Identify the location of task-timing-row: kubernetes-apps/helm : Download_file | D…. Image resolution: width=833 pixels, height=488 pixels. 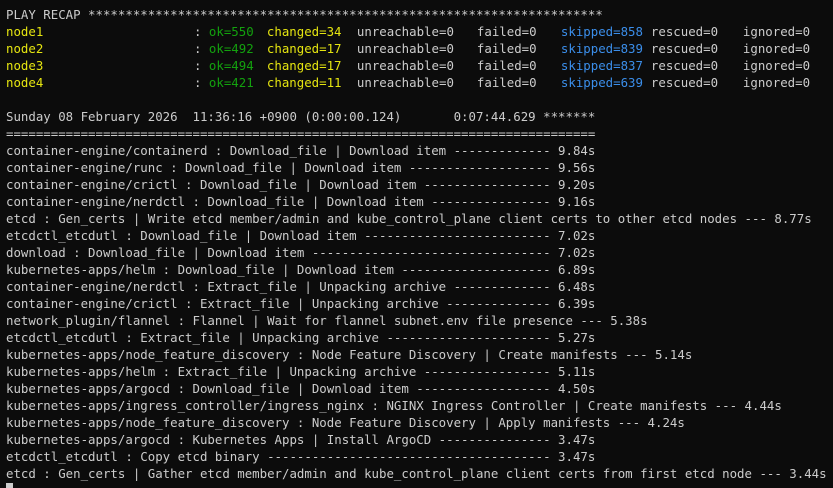
(301, 269).